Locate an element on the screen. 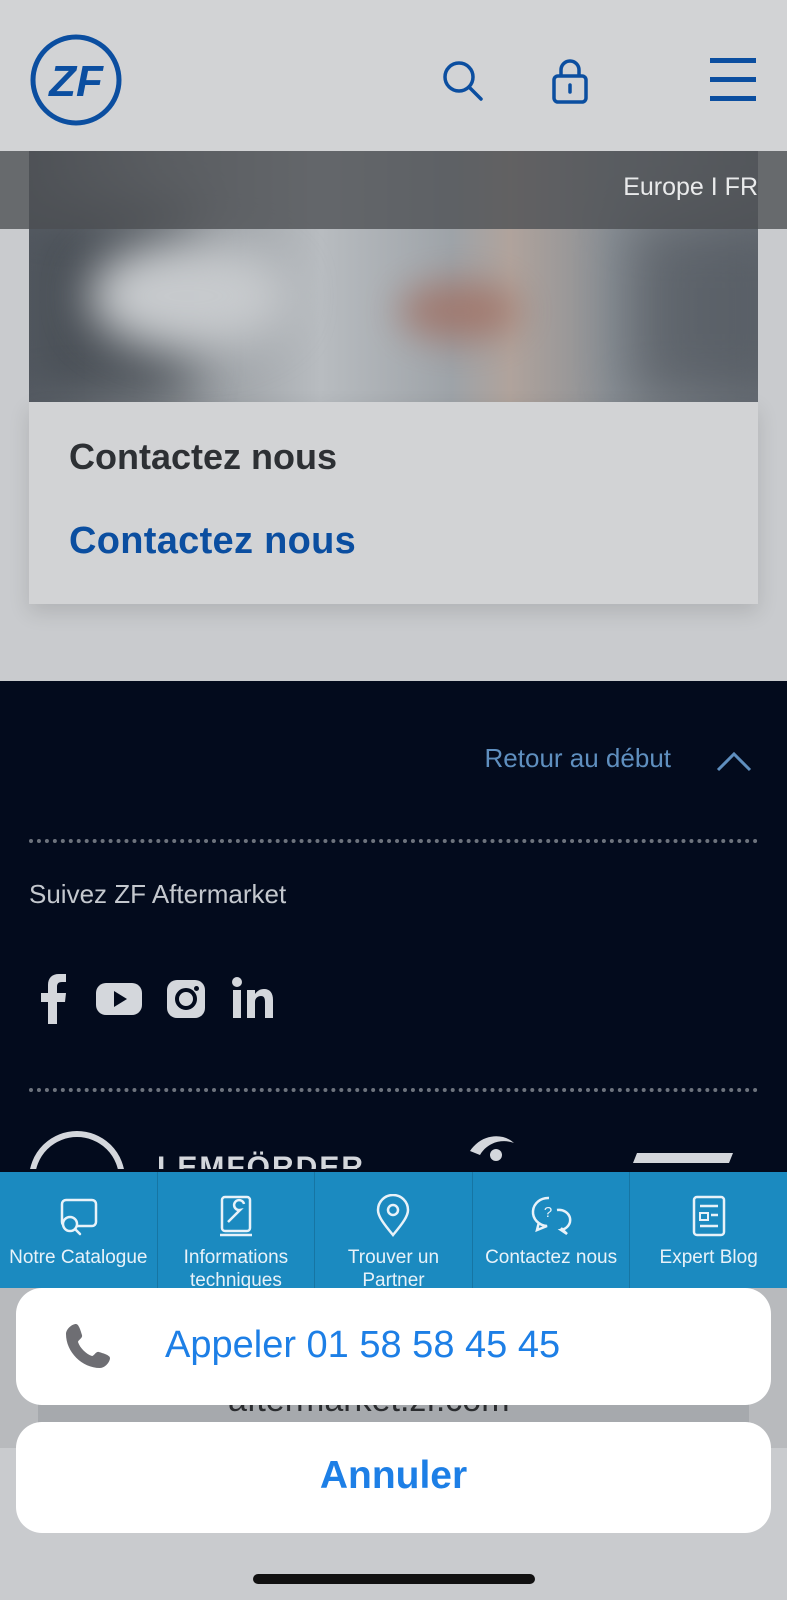 This screenshot has height=1600, width=787. contact-chat-icon: ? is located at coordinates (551, 1216).